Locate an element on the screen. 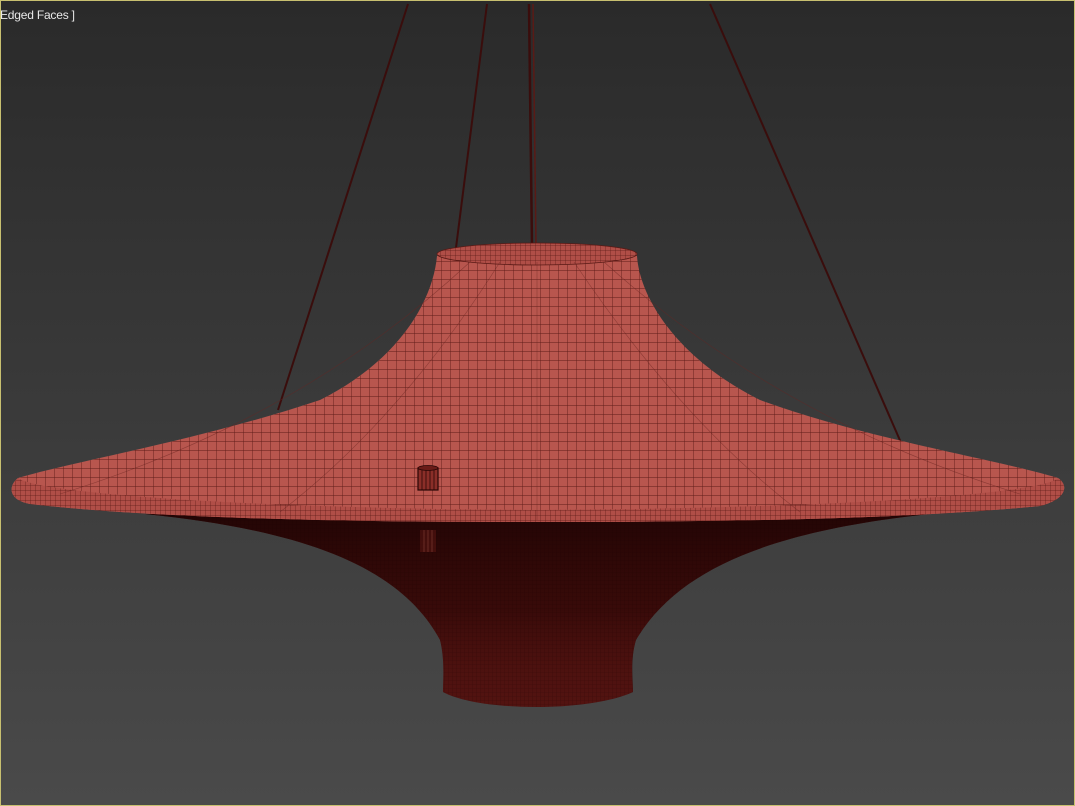 This screenshot has height=806, width=1075. shade-top-cap is located at coordinates (537, 254).